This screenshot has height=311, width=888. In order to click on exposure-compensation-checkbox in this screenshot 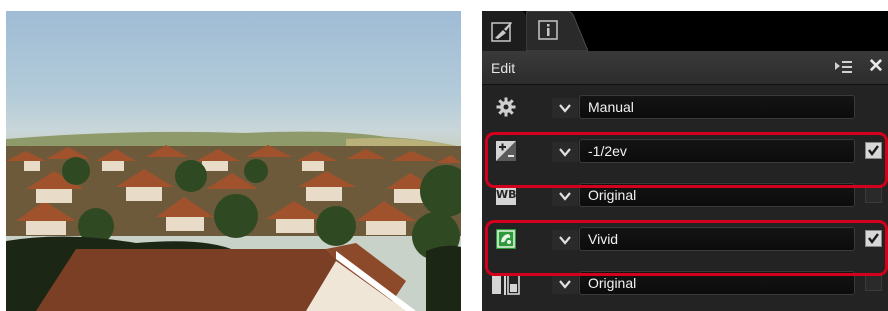, I will do `click(873, 150)`.